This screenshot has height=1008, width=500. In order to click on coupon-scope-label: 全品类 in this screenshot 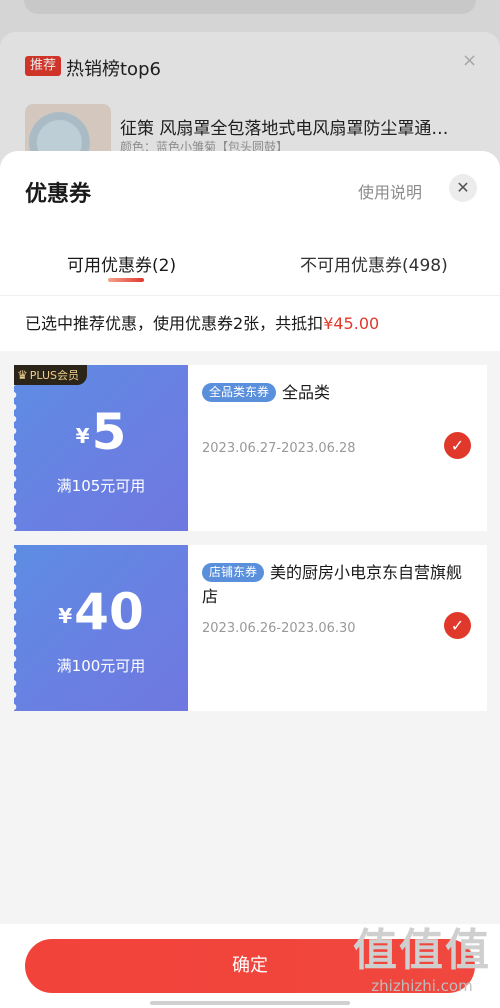, I will do `click(306, 392)`.